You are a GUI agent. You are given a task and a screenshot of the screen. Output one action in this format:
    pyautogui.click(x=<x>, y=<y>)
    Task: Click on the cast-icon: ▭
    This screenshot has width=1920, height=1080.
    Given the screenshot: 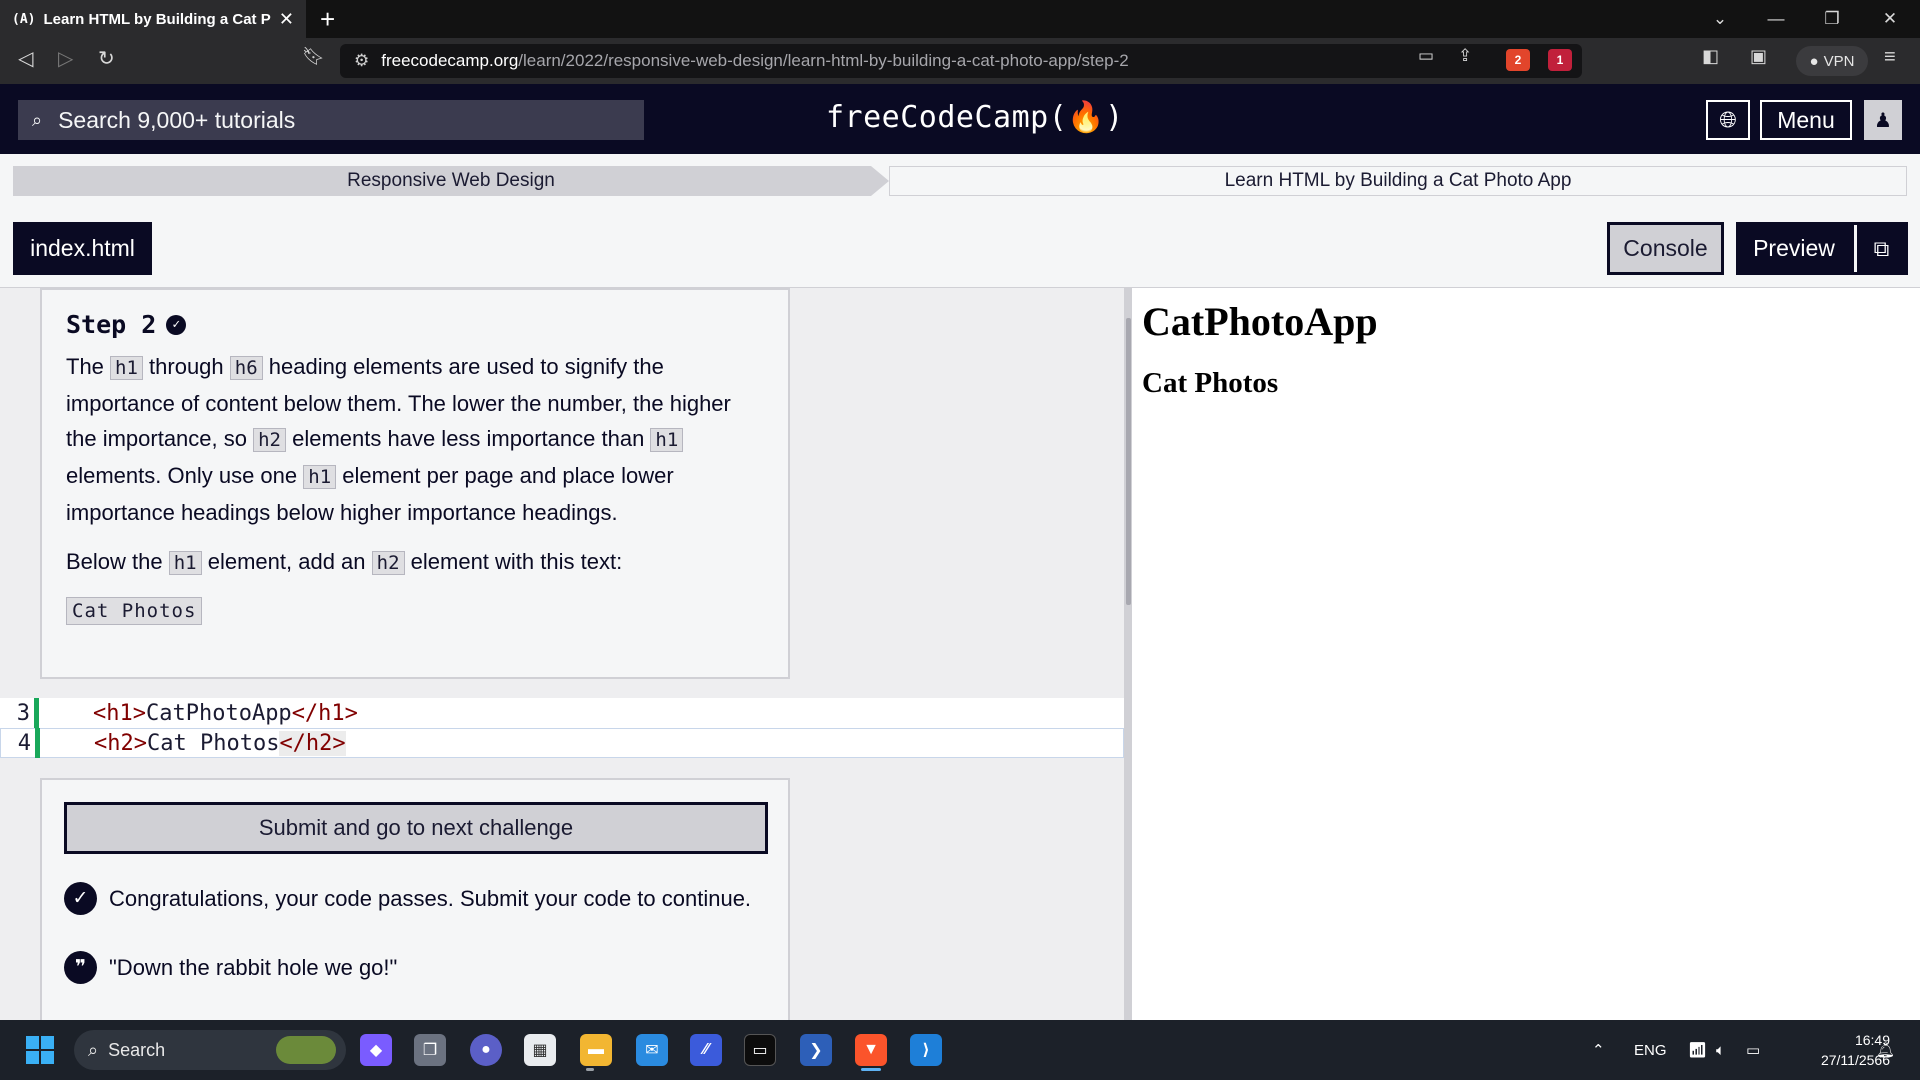 What is the action you would take?
    pyautogui.click(x=1426, y=56)
    